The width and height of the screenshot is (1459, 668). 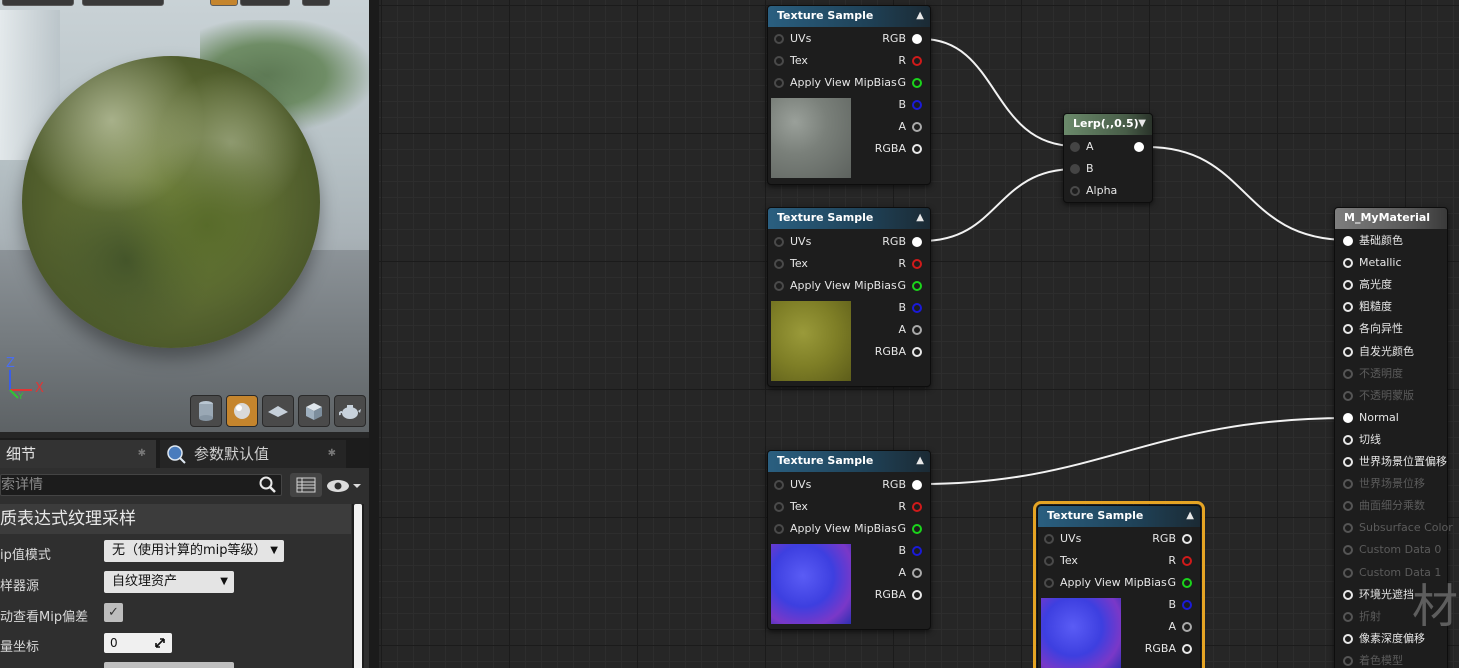 What do you see at coordinates (1391, 218) in the screenshot?
I see `node-header: M_MyMaterial` at bounding box center [1391, 218].